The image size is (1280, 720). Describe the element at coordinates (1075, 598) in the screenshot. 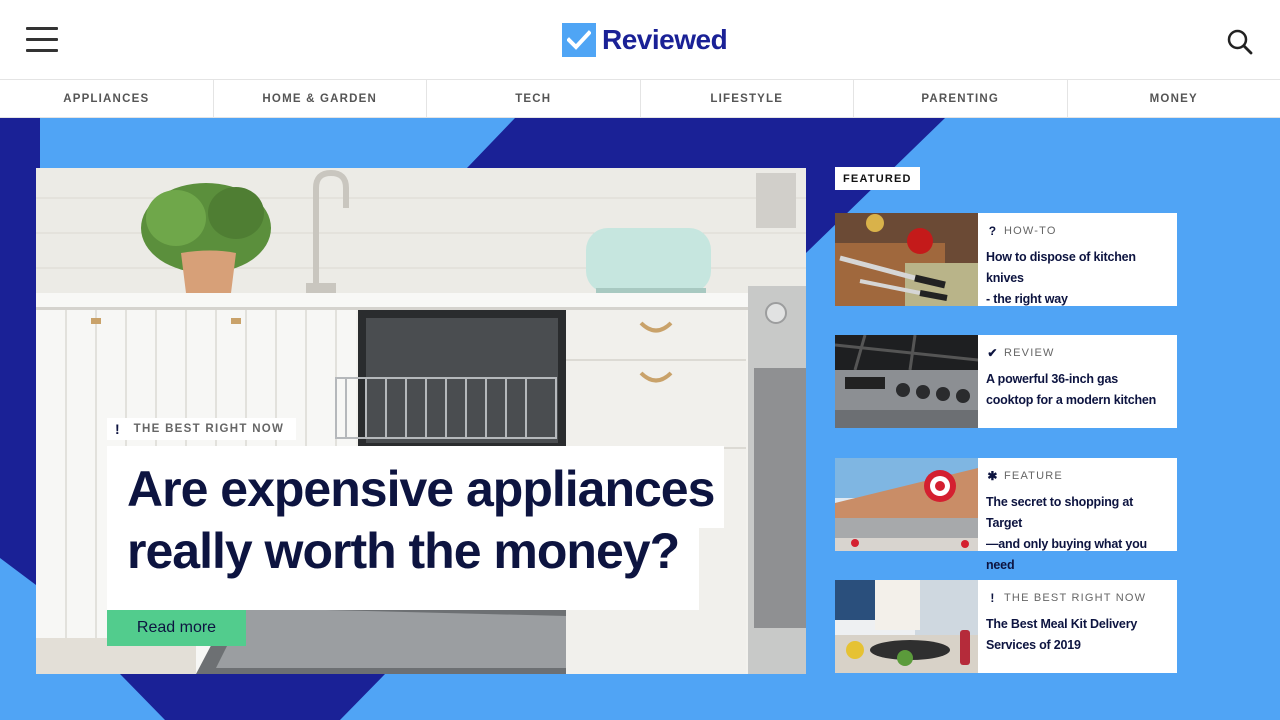

I see `card-kind-label: THE BEST RIGHT NOW` at that location.